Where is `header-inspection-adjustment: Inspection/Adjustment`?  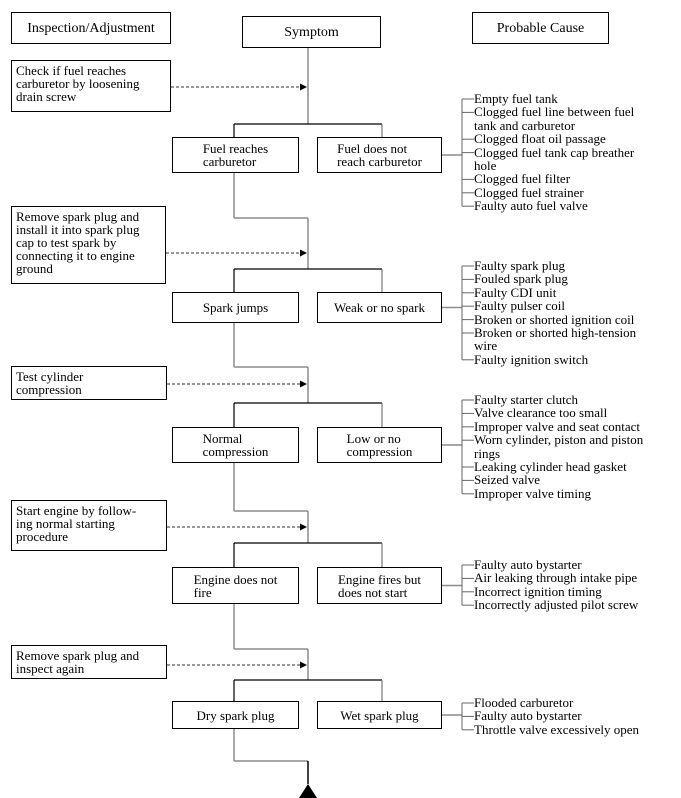
header-inspection-adjustment: Inspection/Adjustment is located at coordinates (91, 28).